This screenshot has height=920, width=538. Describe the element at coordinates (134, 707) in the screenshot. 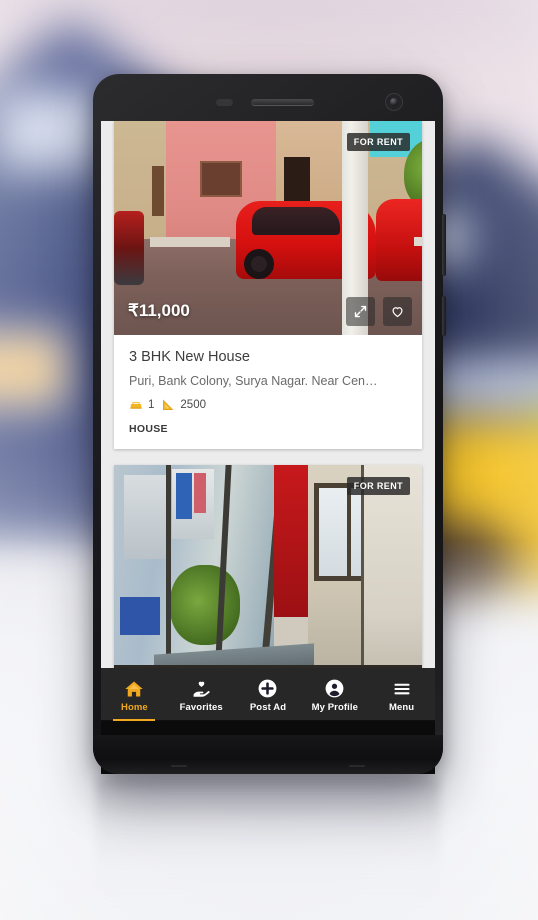

I see `nav-label-home: Home` at that location.